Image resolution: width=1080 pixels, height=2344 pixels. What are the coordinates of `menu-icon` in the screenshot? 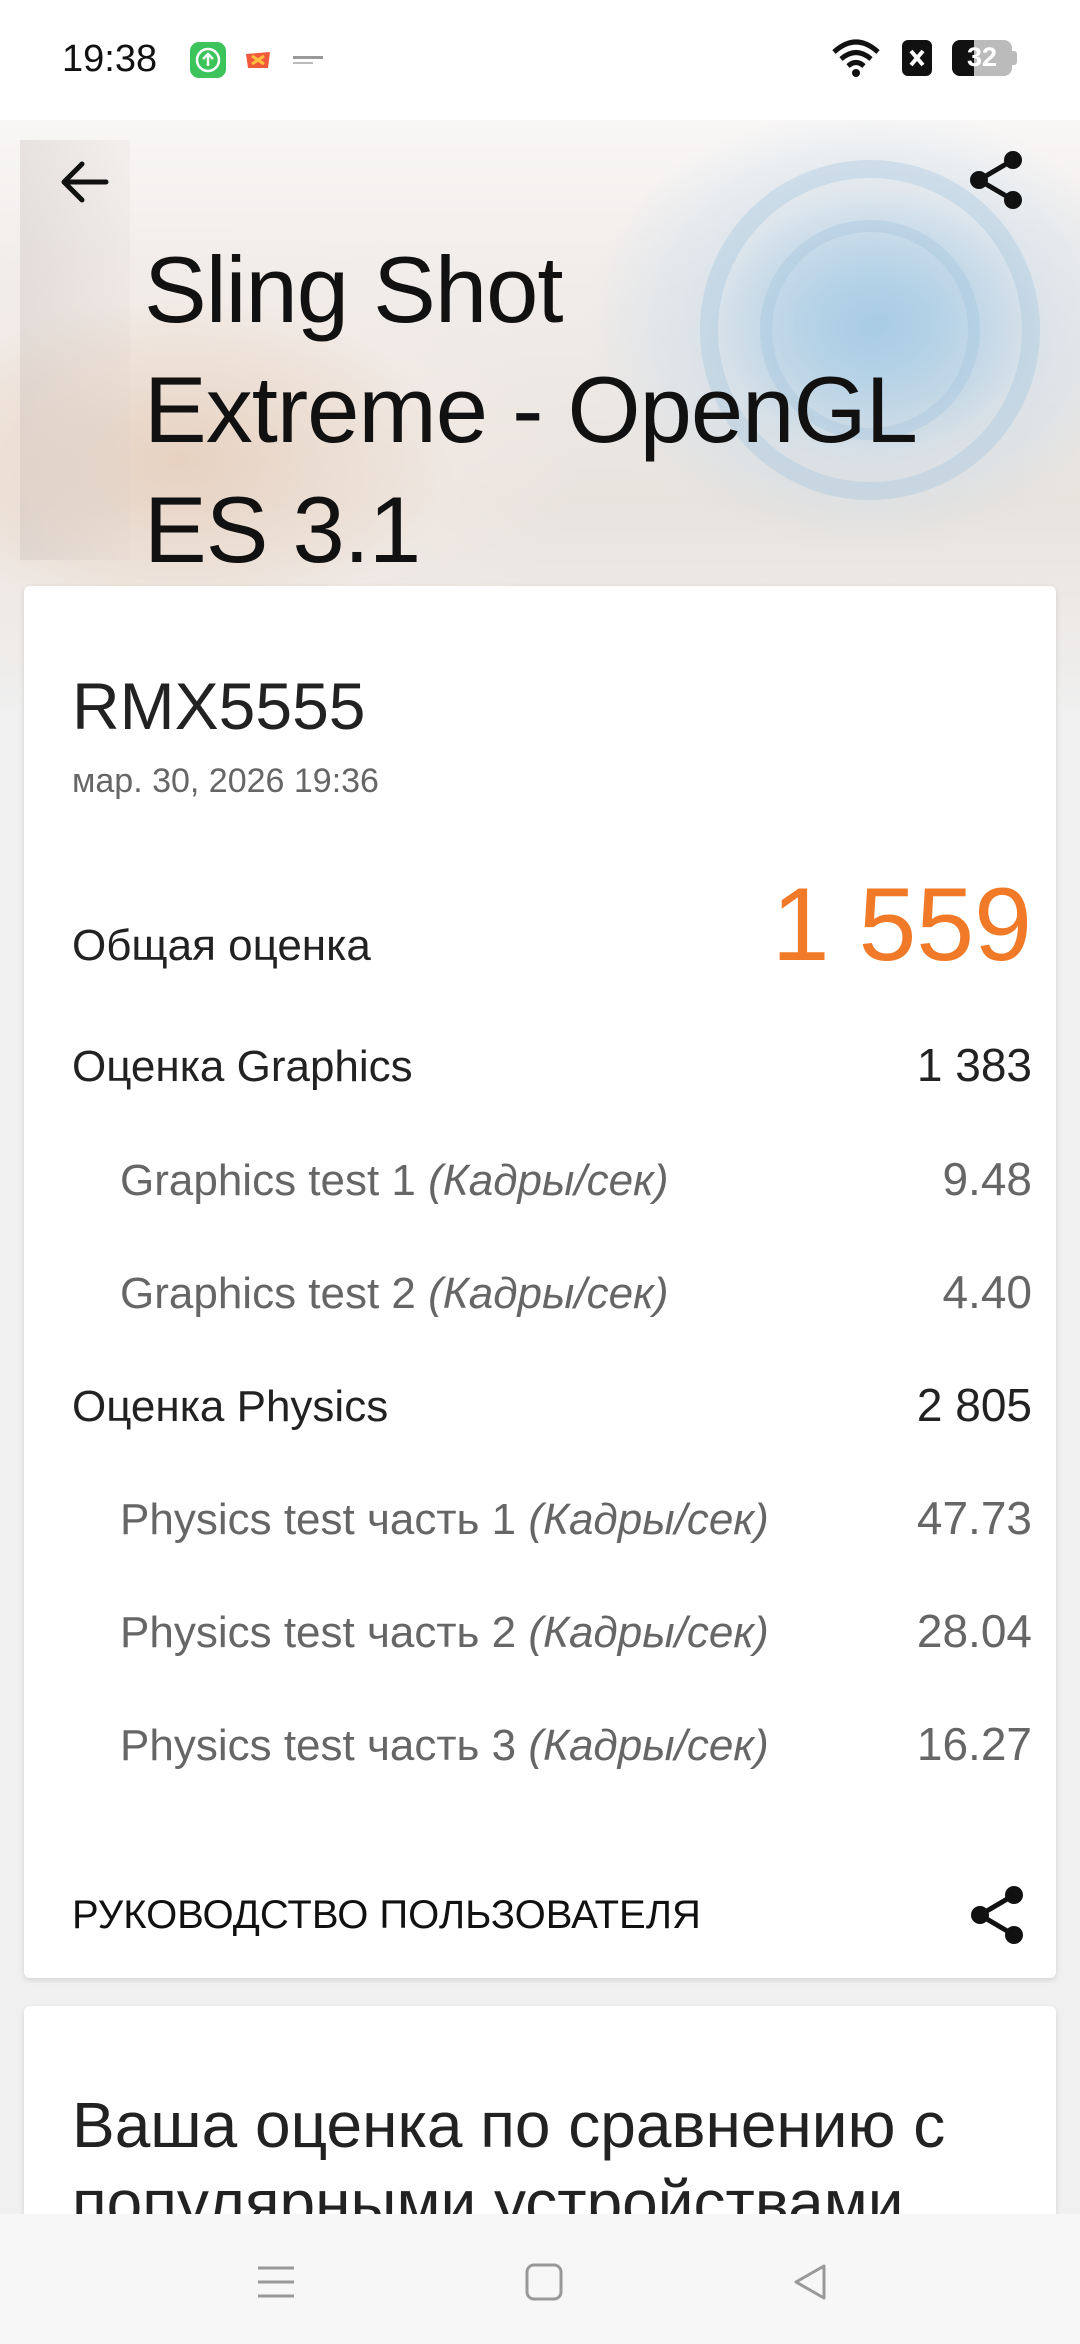 It's located at (276, 2282).